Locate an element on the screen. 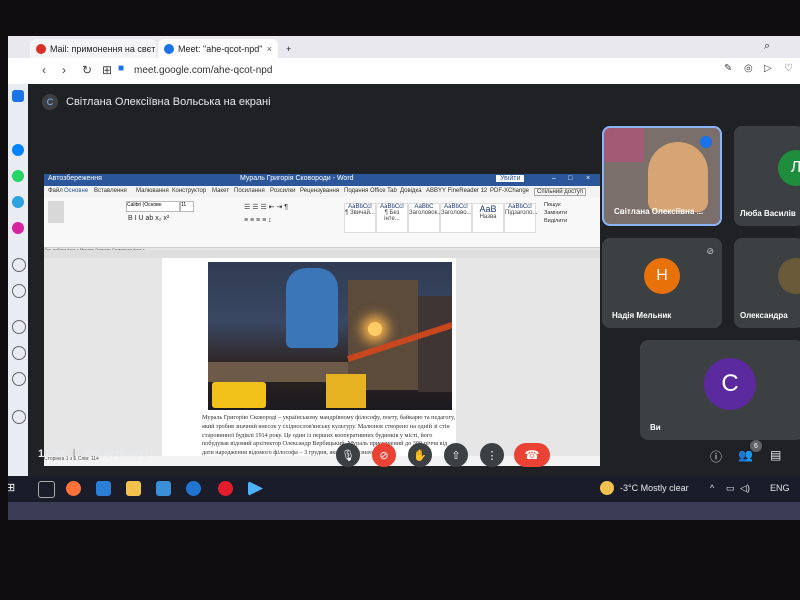  speed-dial-icon: ⊞ is located at coordinates (107, 70).